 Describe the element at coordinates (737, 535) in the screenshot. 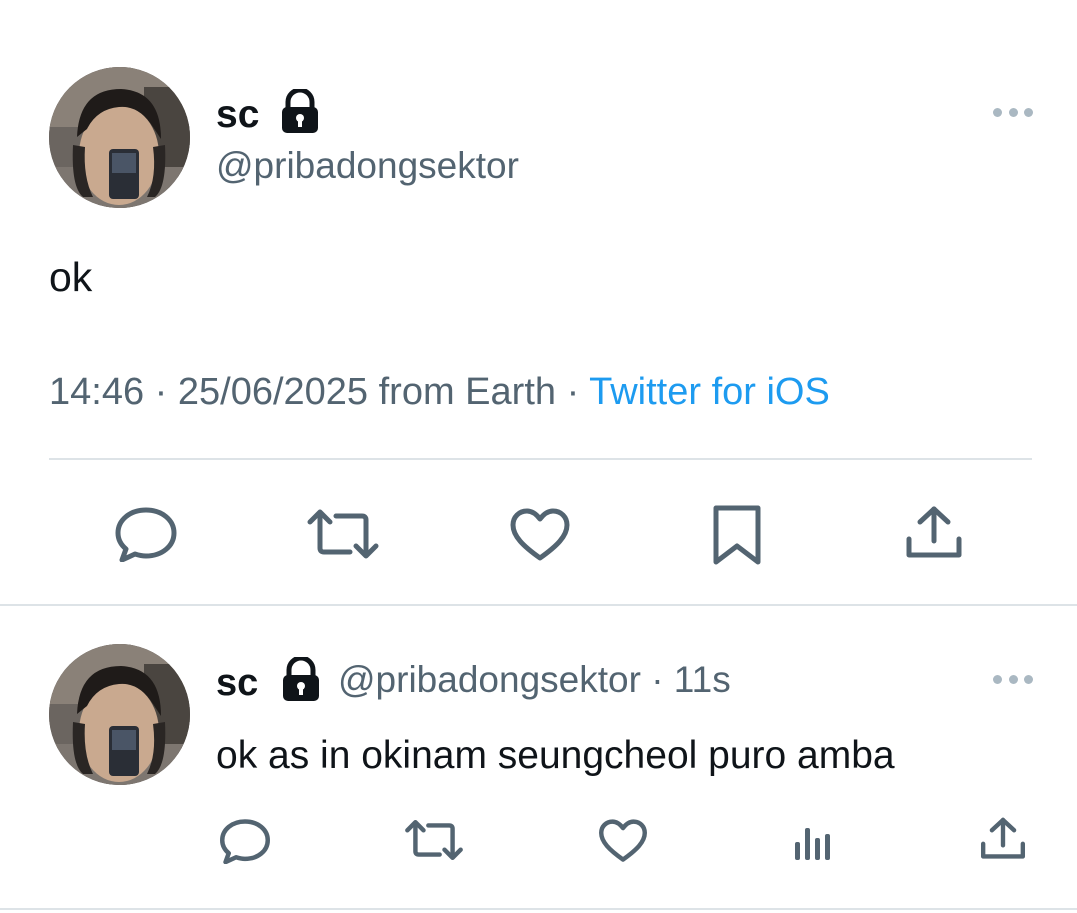

I see `bookmark-icon` at that location.